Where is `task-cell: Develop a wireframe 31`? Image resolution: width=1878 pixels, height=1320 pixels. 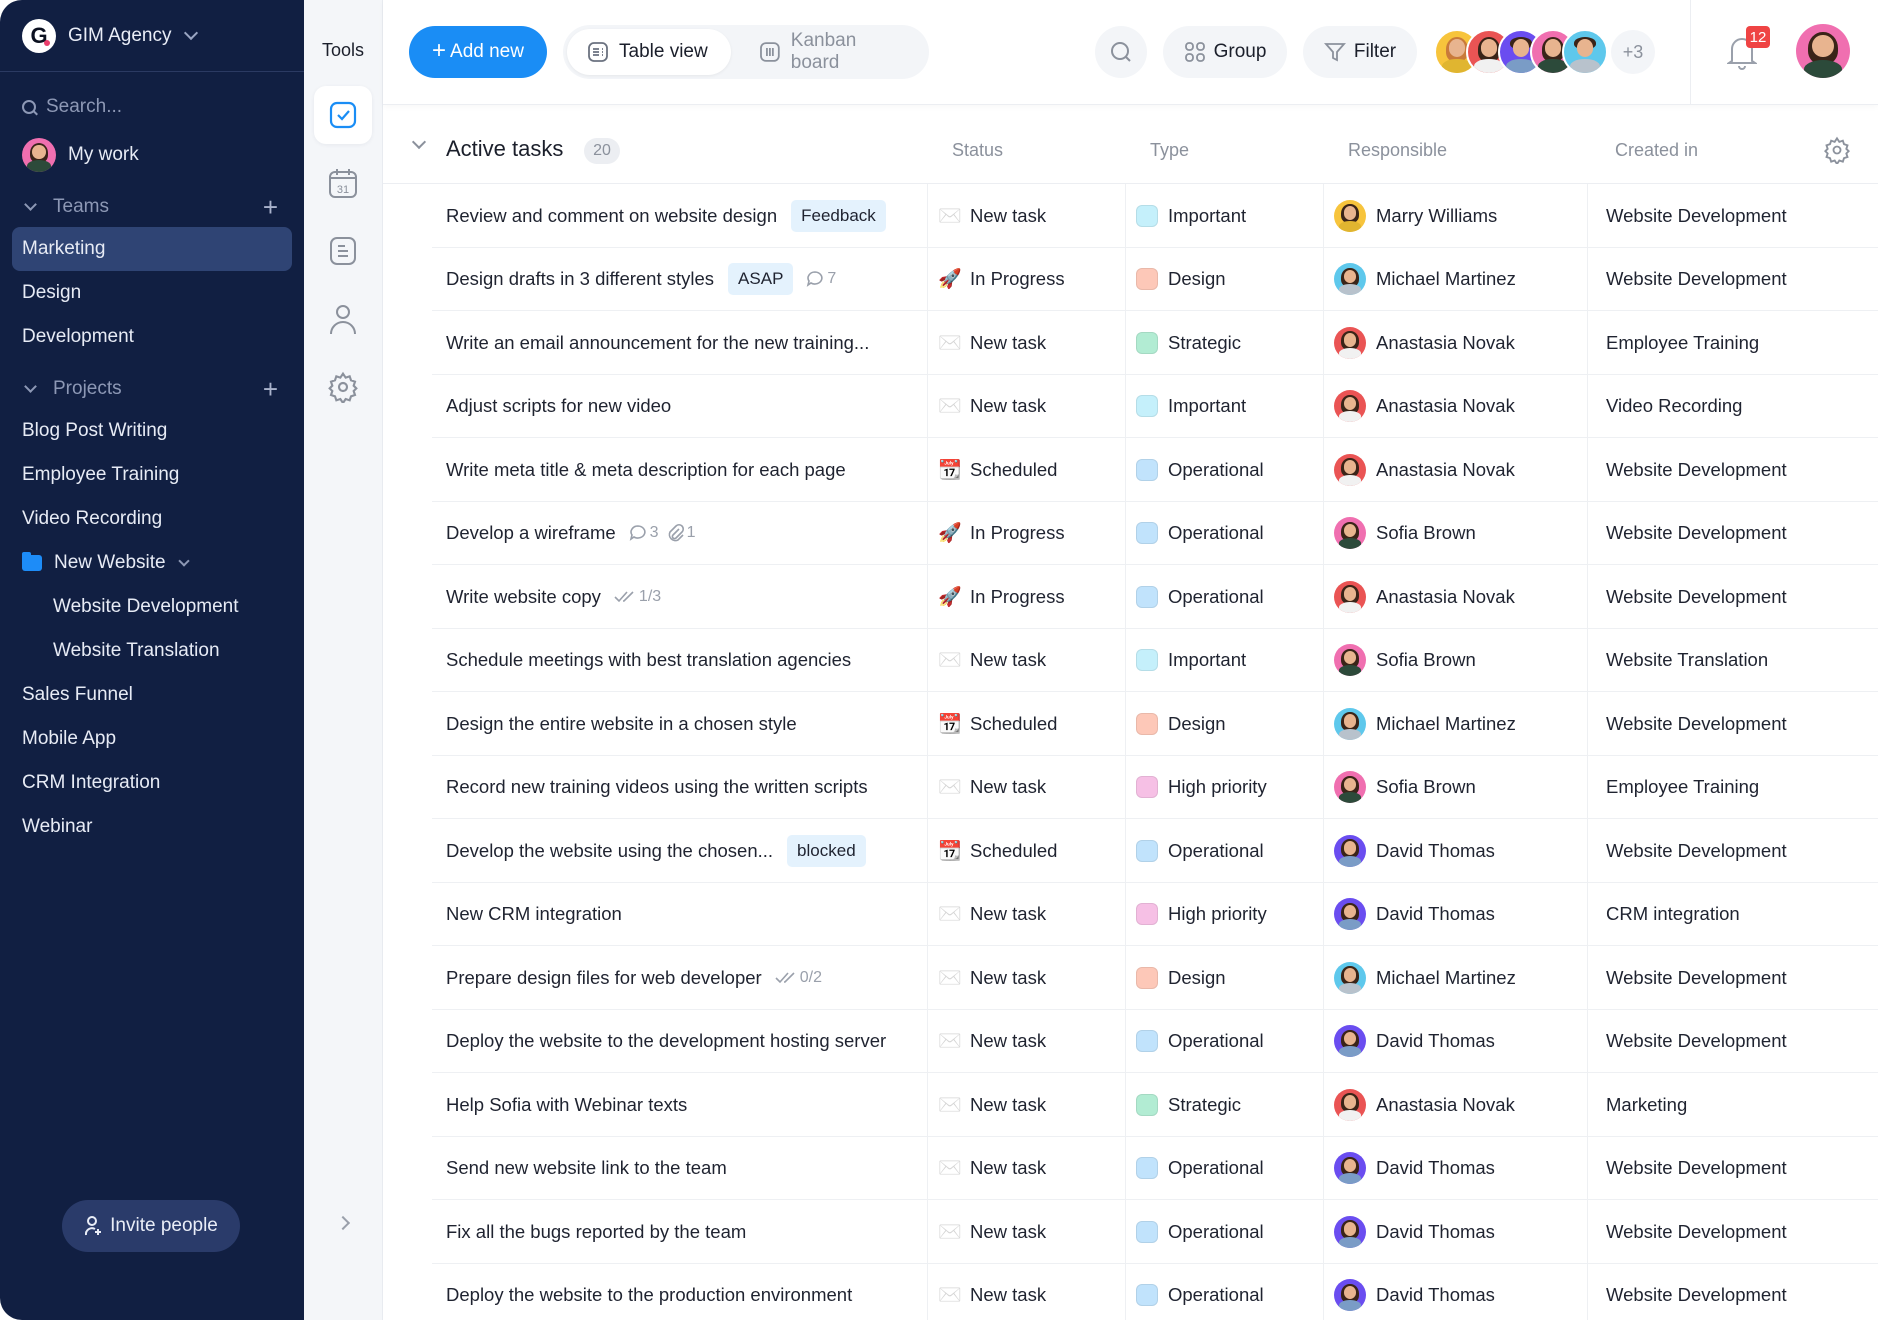 task-cell: Develop a wireframe 31 is located at coordinates (688, 534).